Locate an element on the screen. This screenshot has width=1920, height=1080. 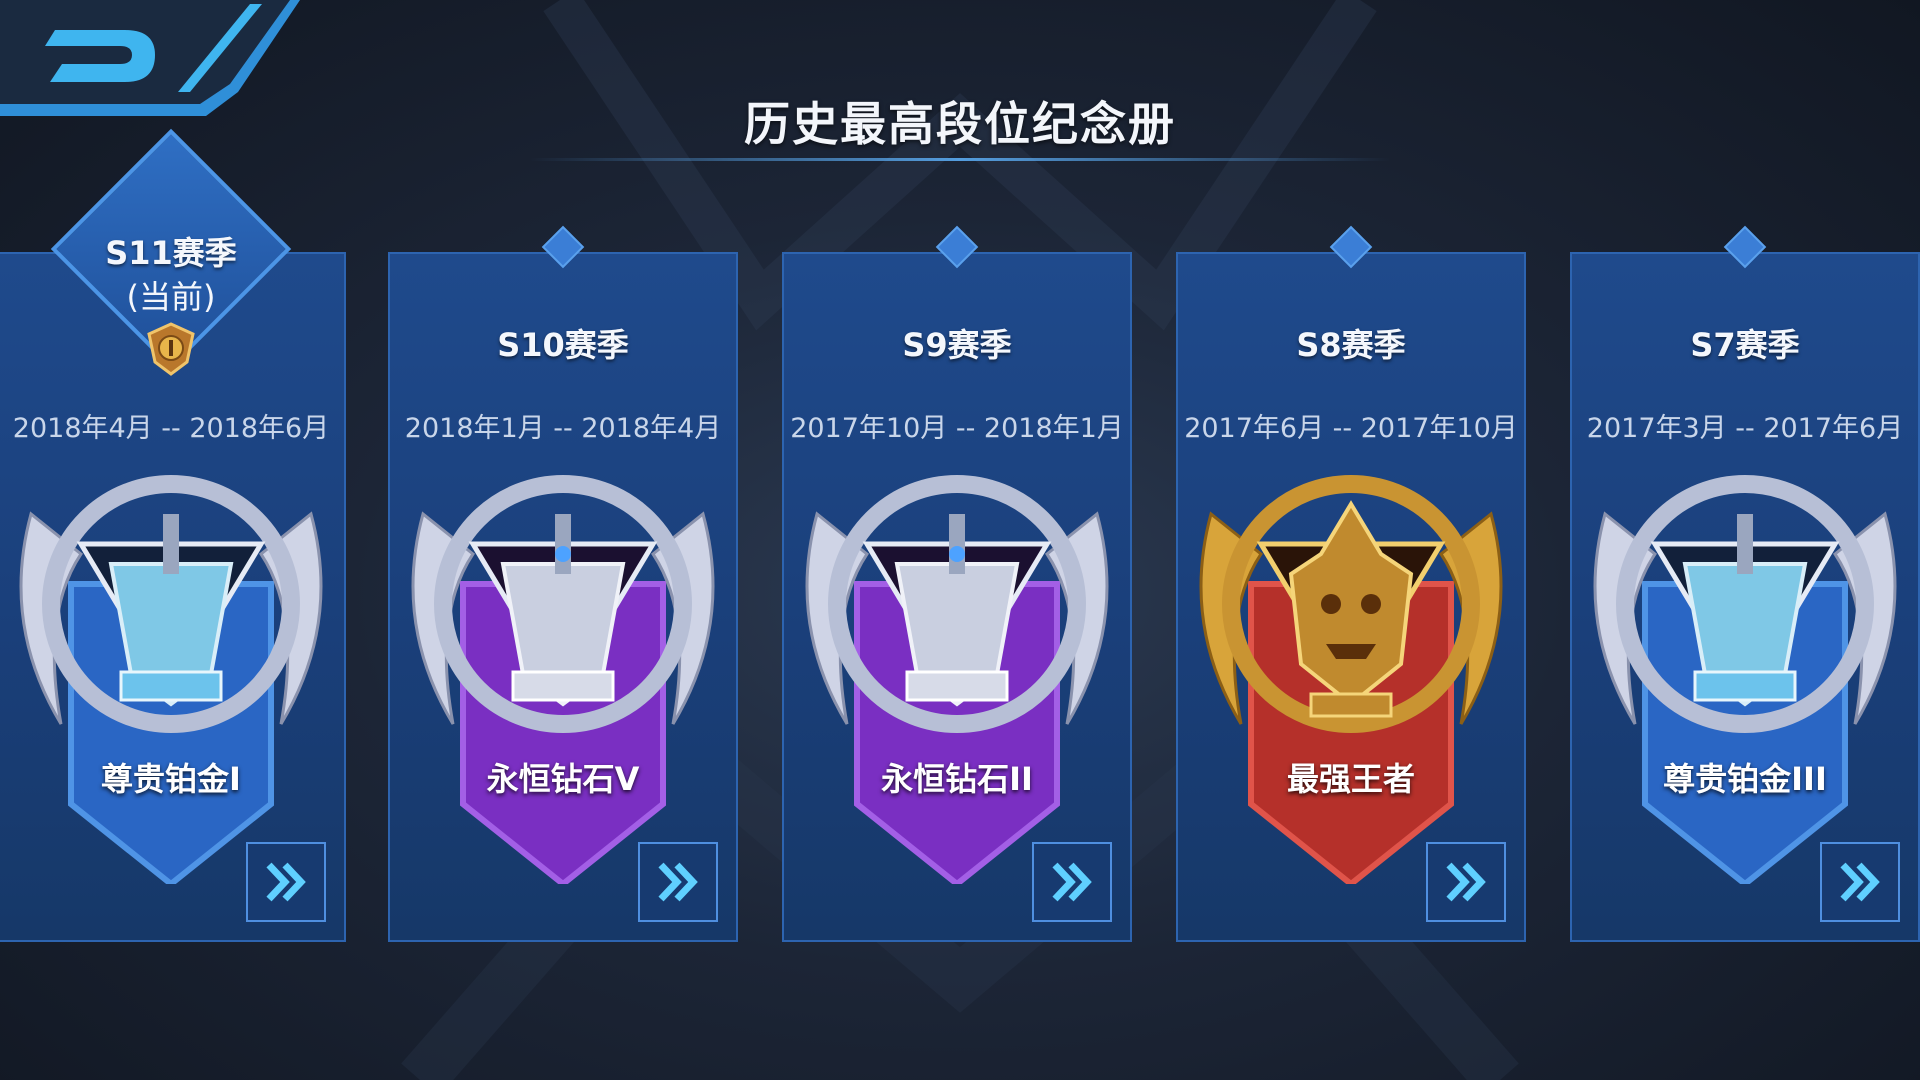
rank-label: 永恒钻石V is located at coordinates (563, 779).